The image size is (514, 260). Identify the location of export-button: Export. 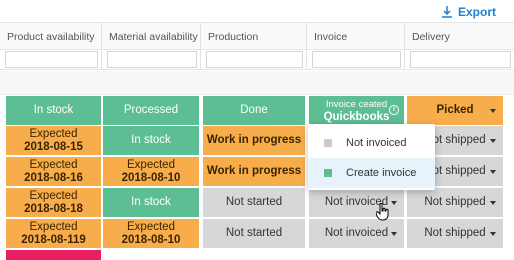
(468, 12).